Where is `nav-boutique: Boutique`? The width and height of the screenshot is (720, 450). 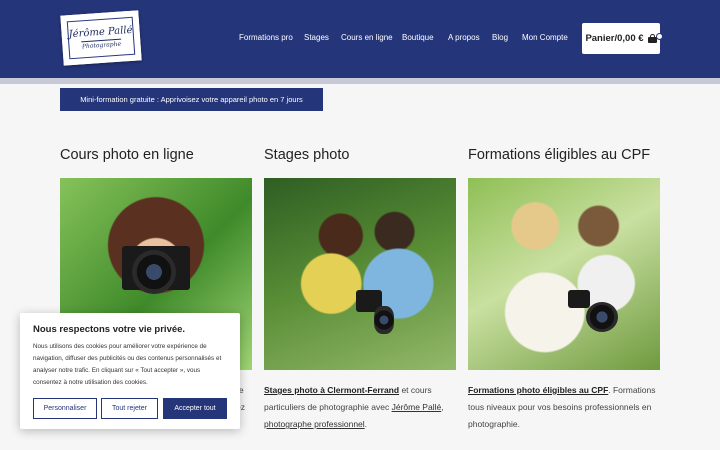
nav-boutique: Boutique is located at coordinates (418, 37).